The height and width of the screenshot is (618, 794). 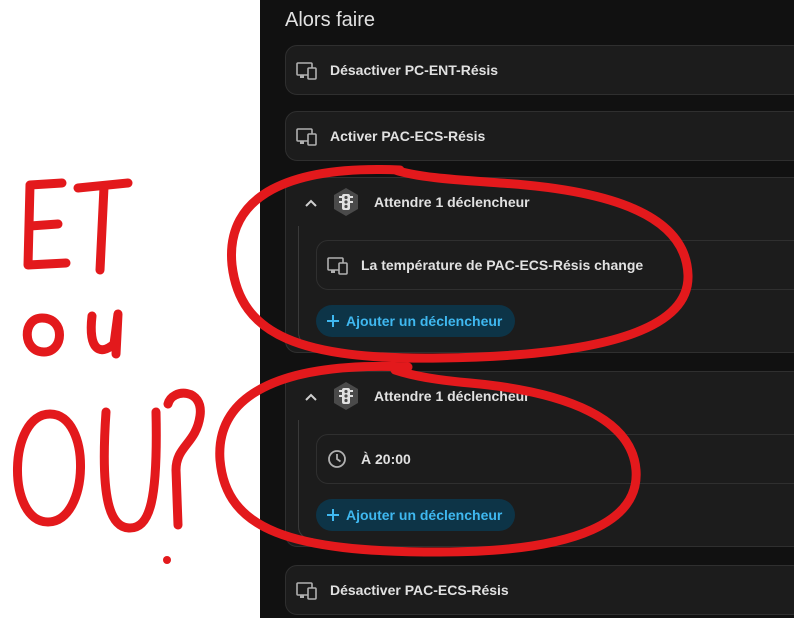 I want to click on clock-icon, so click(x=337, y=459).